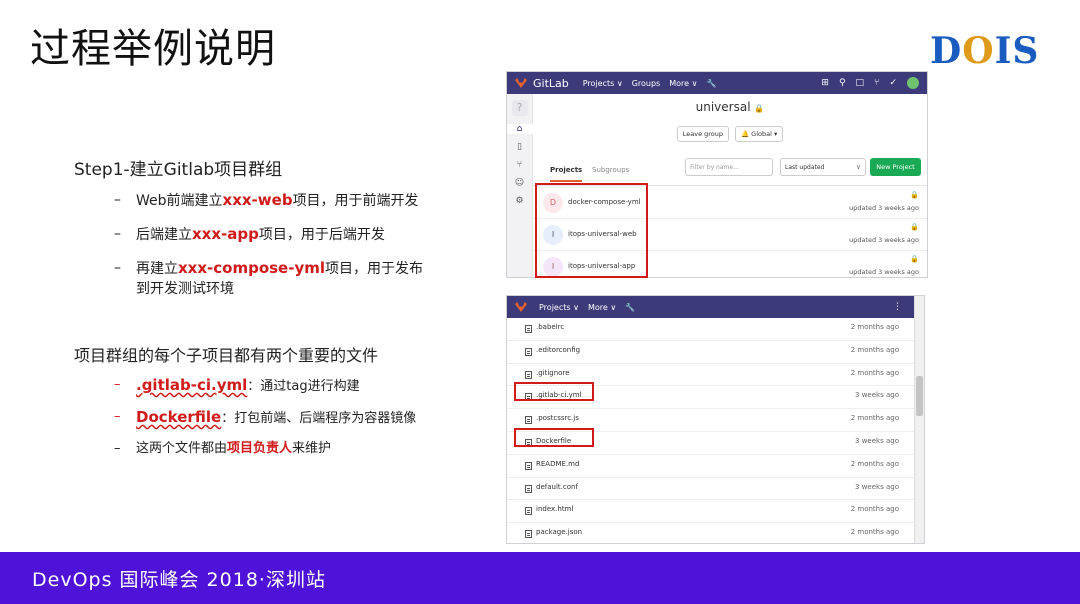 Image resolution: width=1080 pixels, height=604 pixels. Describe the element at coordinates (554, 437) in the screenshot. I see `highlight-box-dockerfile` at that location.